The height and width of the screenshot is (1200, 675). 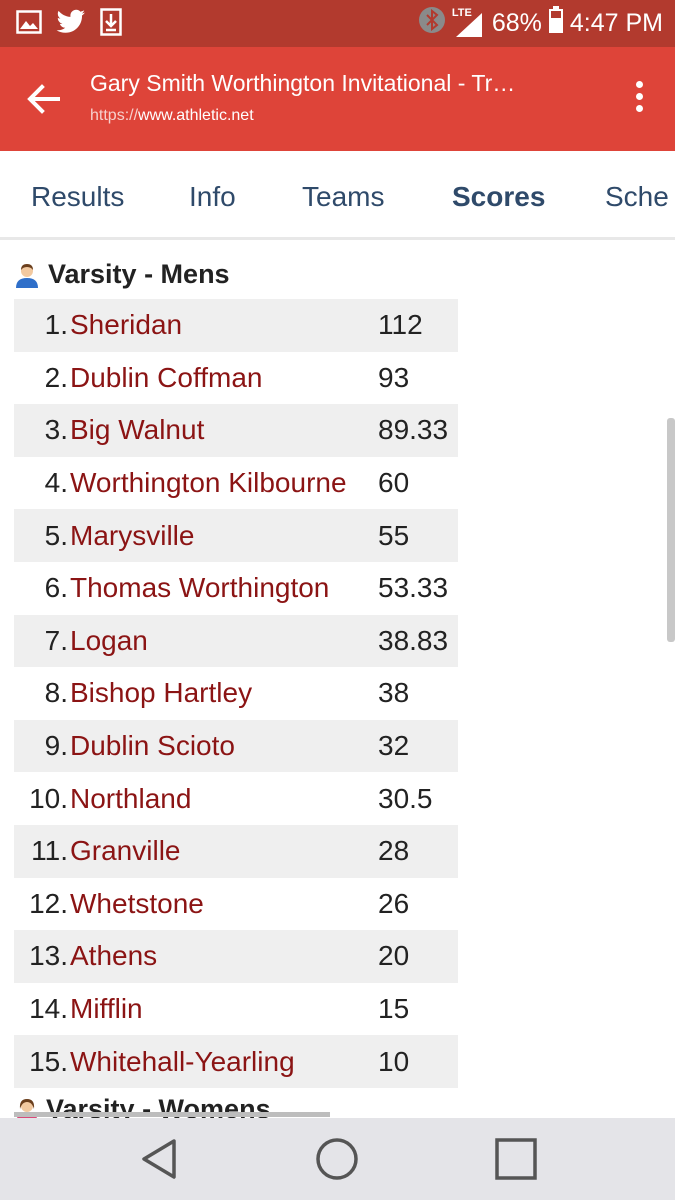 I want to click on rank-cell: 5., so click(x=56, y=535).